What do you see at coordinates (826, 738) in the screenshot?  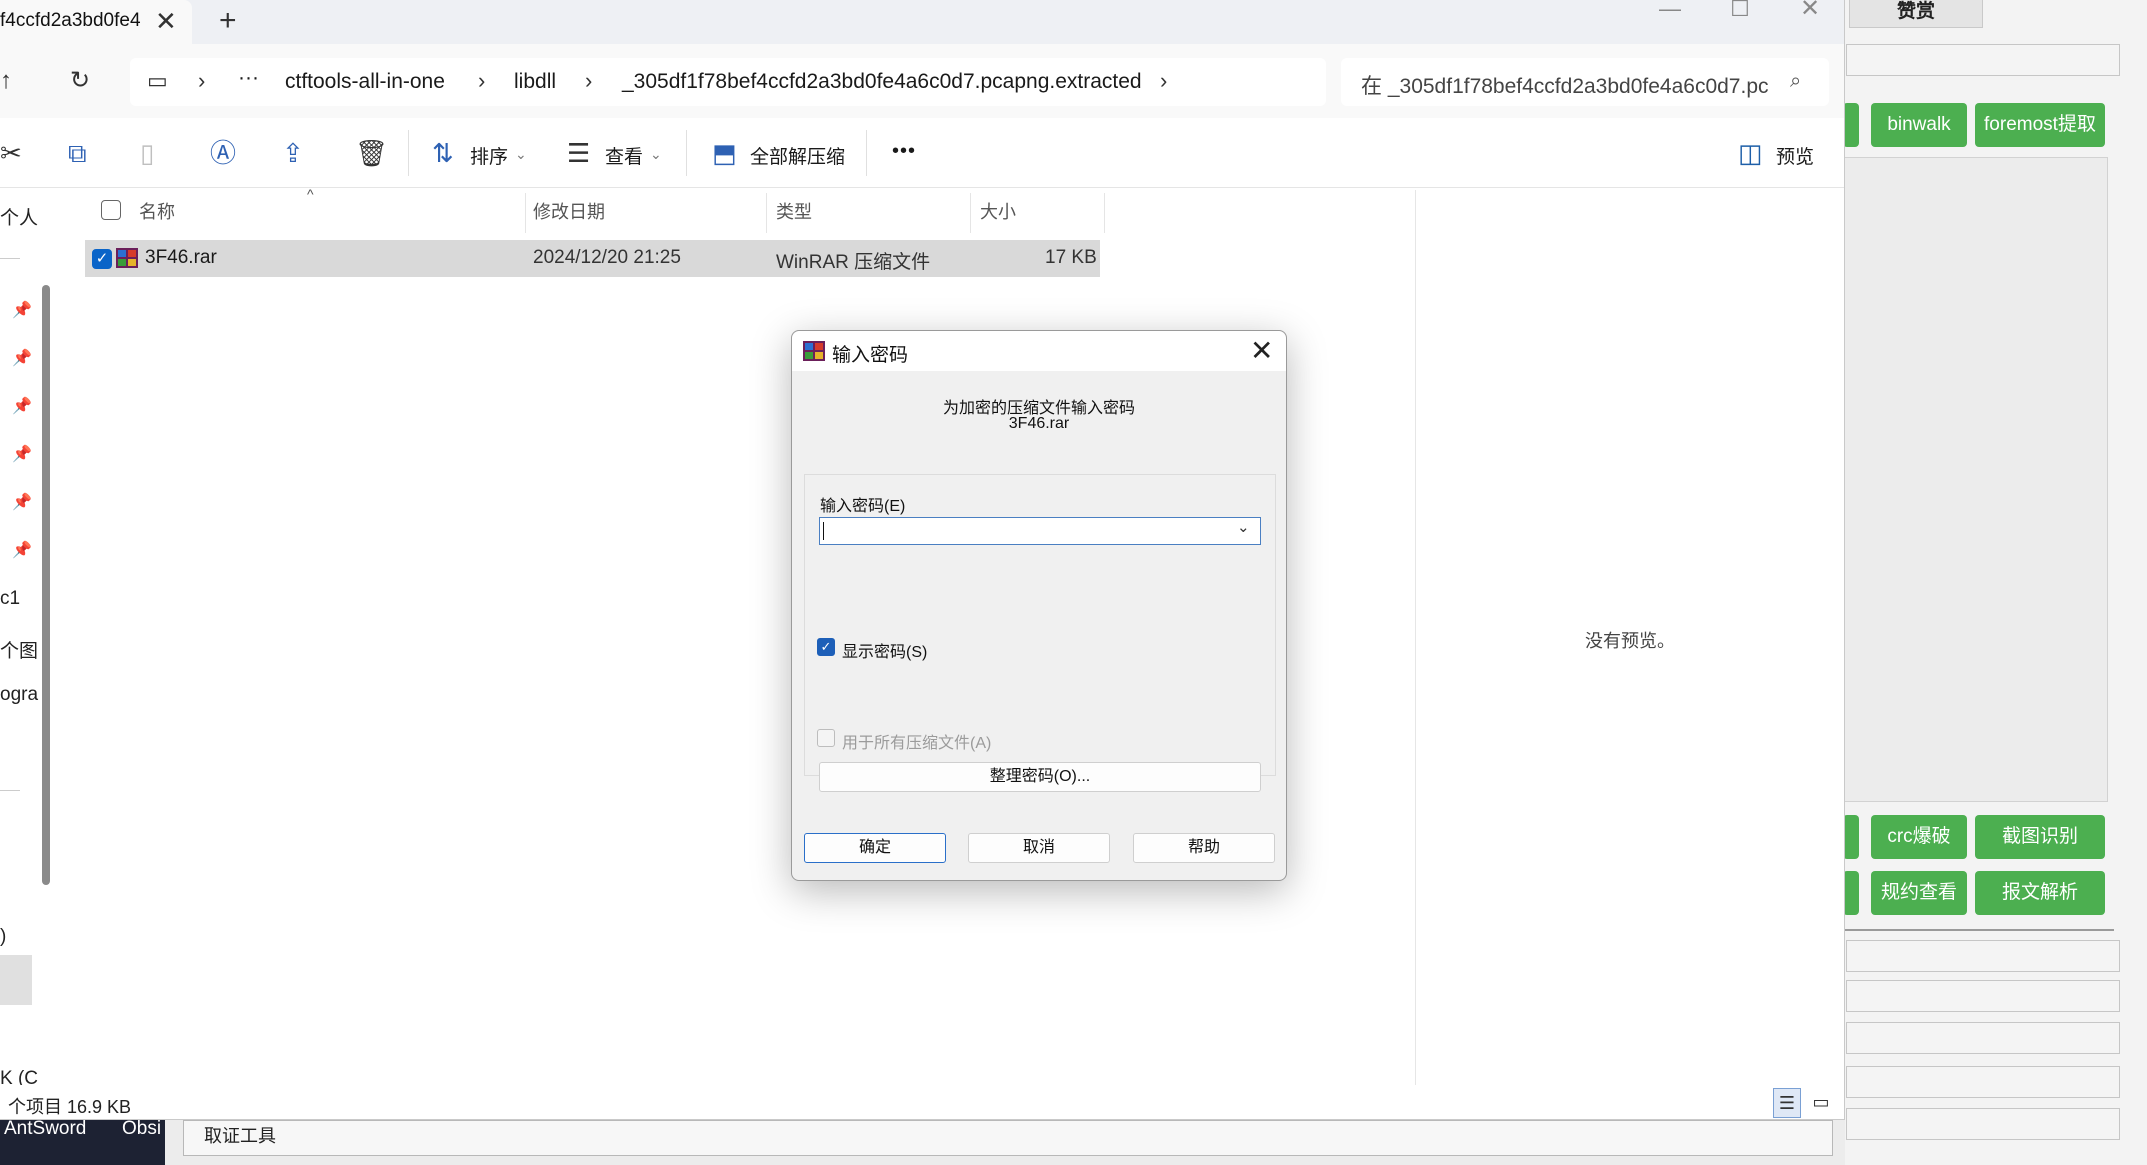 I see `use-for-all-checkbox` at bounding box center [826, 738].